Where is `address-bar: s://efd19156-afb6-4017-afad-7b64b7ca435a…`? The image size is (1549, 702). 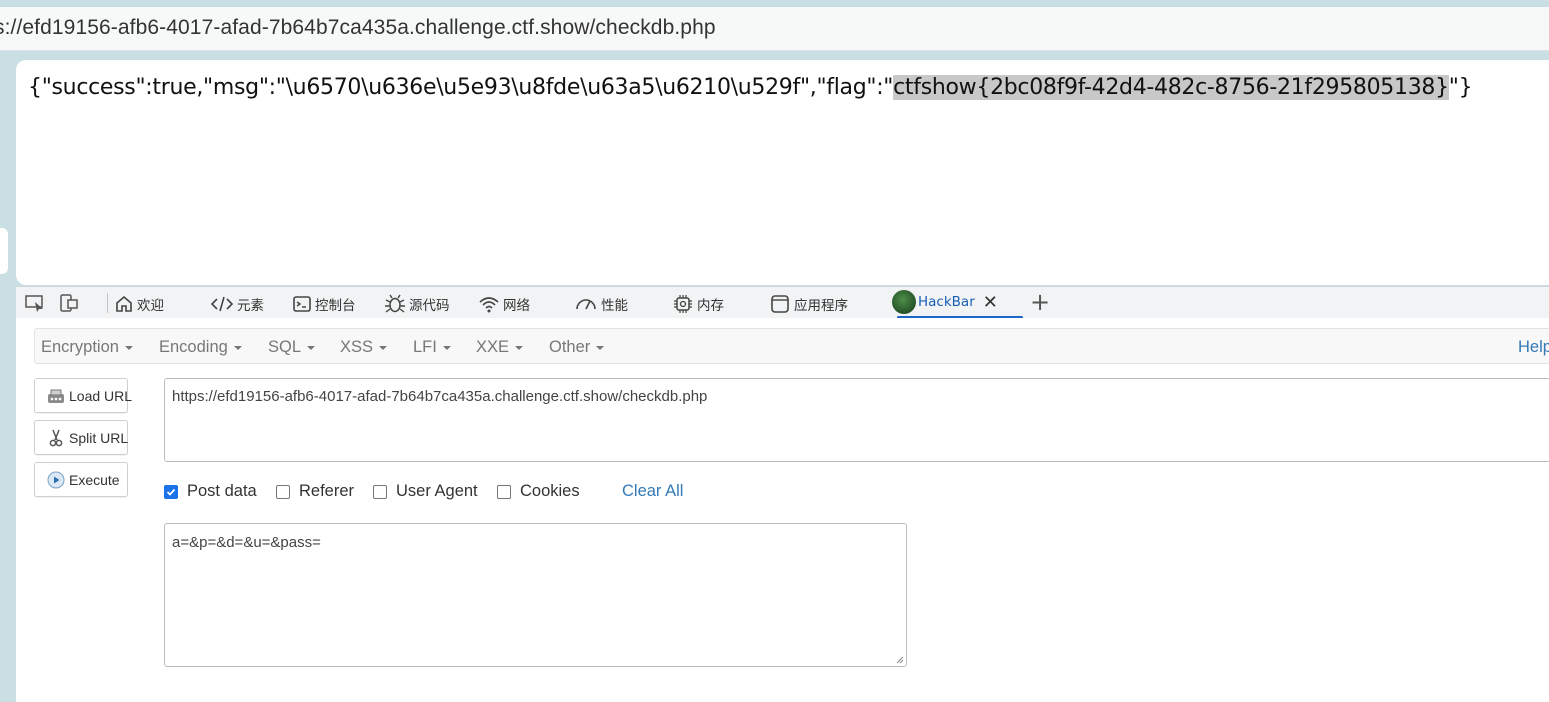
address-bar: s://efd19156-afb6-4017-afad-7b64b7ca435a… is located at coordinates (774, 29).